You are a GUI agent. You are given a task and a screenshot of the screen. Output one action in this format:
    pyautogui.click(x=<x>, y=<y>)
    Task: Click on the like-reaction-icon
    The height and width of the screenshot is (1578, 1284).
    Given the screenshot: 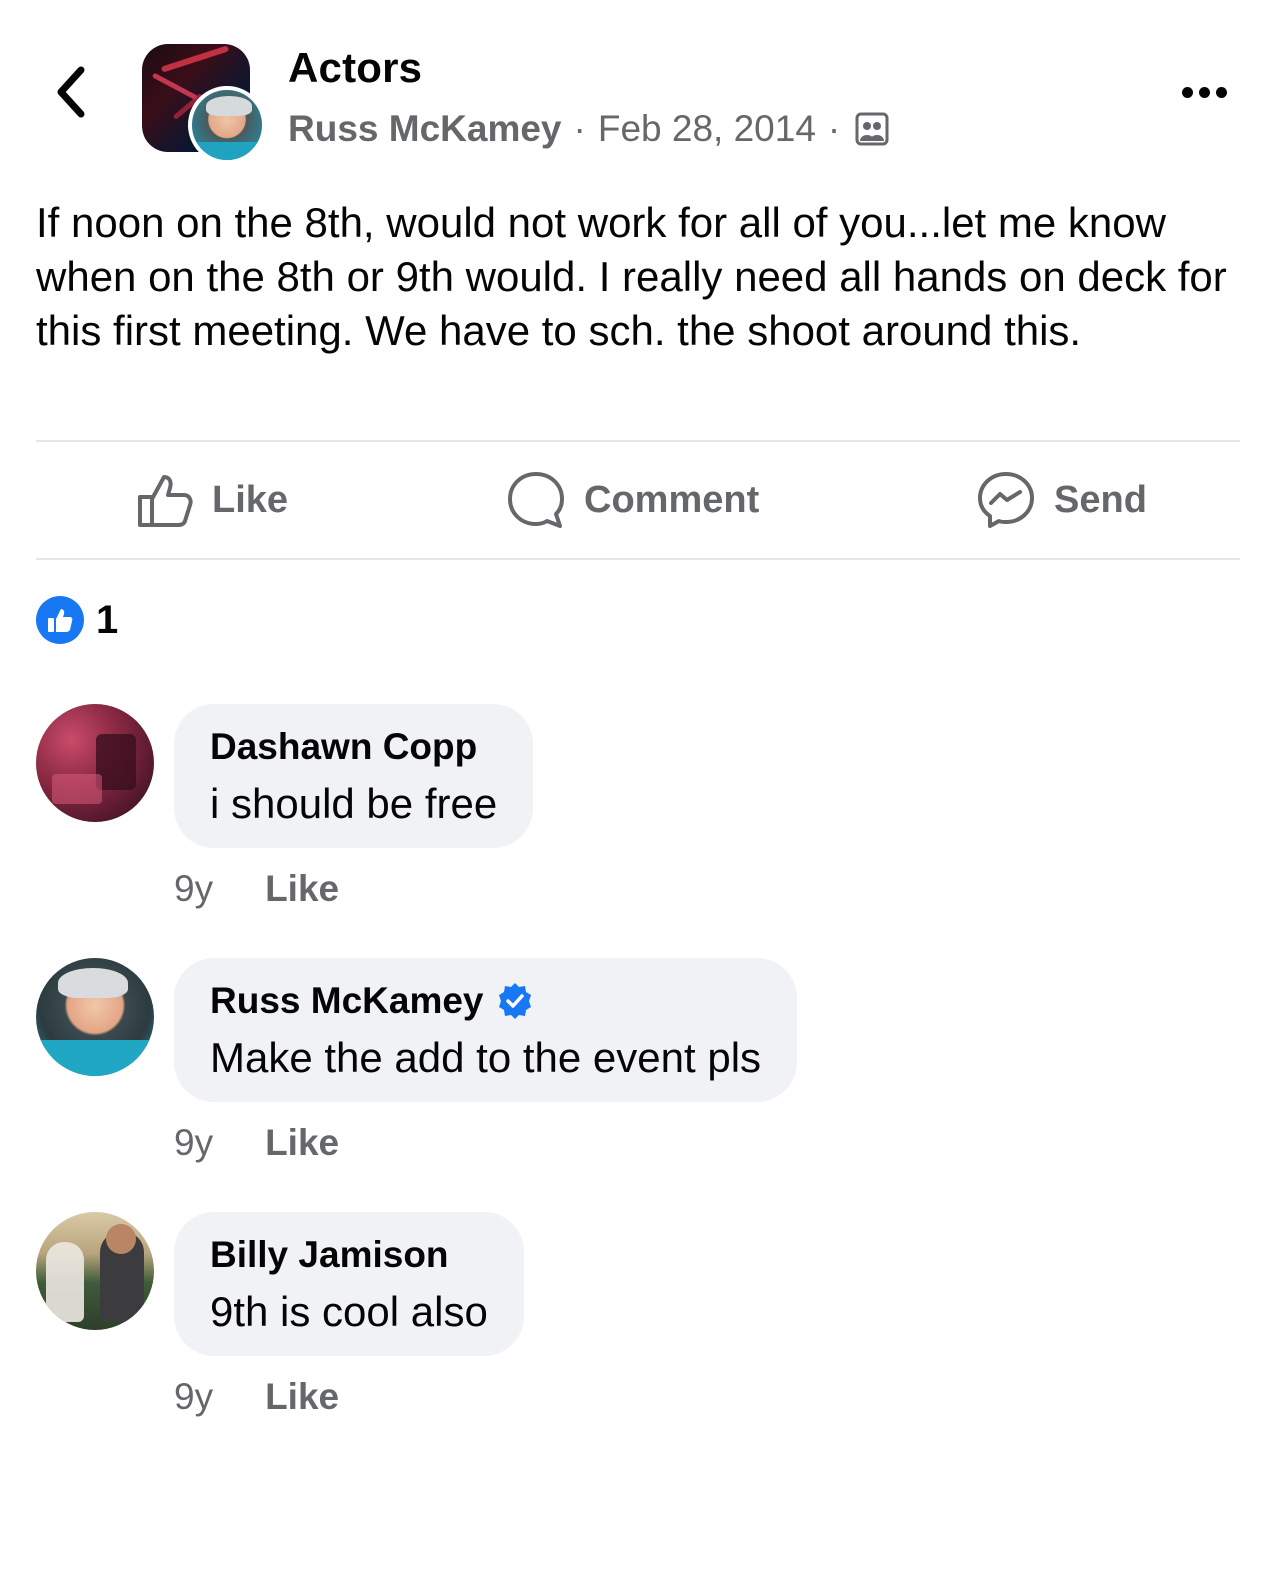 What is the action you would take?
    pyautogui.click(x=60, y=620)
    